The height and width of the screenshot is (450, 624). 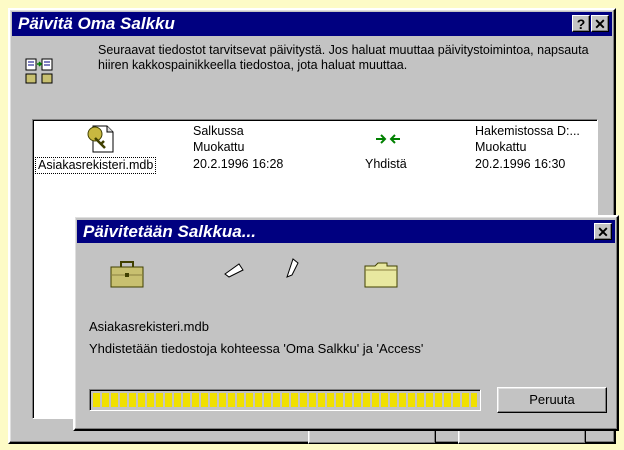 What do you see at coordinates (381, 275) in the screenshot?
I see `folder-icon` at bounding box center [381, 275].